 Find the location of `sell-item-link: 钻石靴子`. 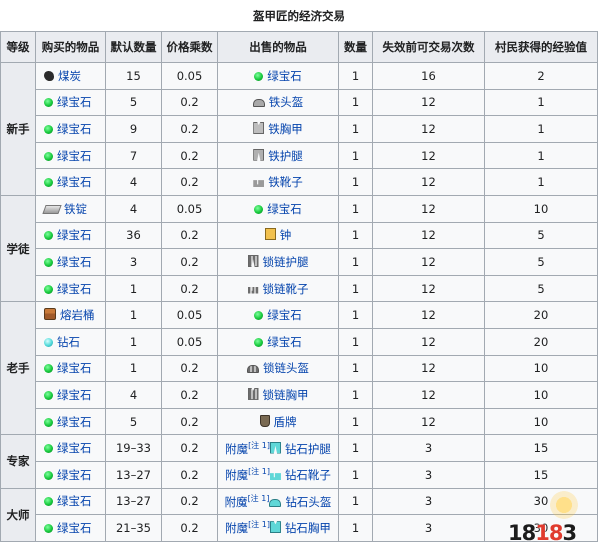

sell-item-link: 钻石靴子 is located at coordinates (308, 475).